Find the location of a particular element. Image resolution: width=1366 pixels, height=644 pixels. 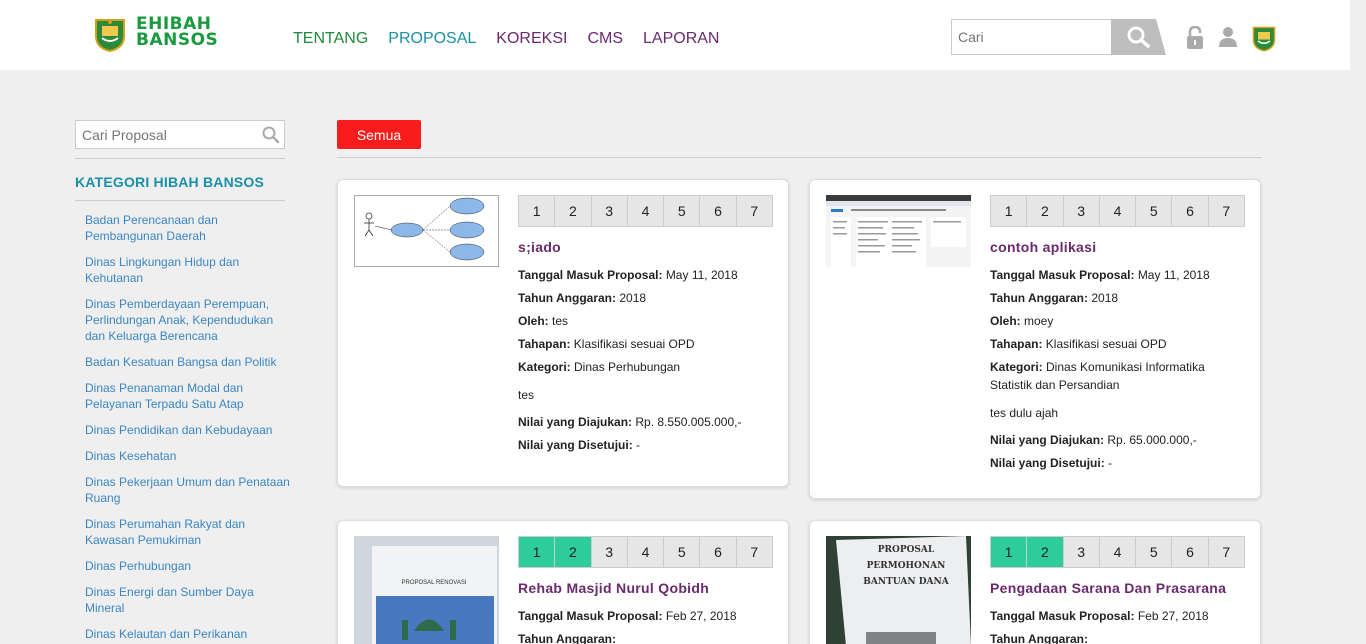

category-item: Dinas Pendidikan dan Kebudayaan is located at coordinates (187, 430).